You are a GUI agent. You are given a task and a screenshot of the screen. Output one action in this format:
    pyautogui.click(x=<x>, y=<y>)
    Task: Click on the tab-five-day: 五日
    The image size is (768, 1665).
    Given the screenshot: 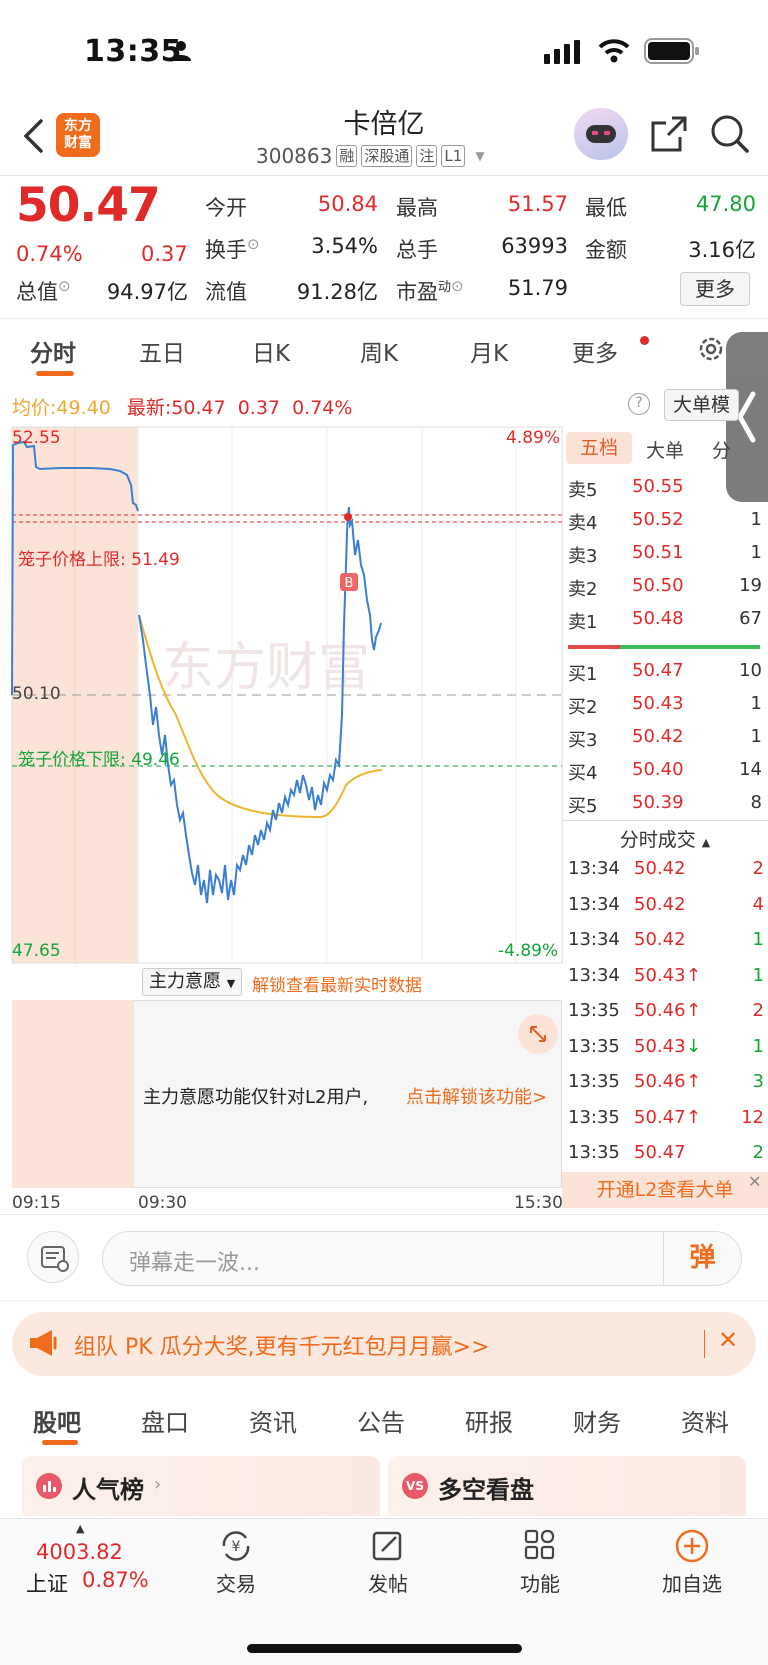 What is the action you would take?
    pyautogui.click(x=162, y=351)
    